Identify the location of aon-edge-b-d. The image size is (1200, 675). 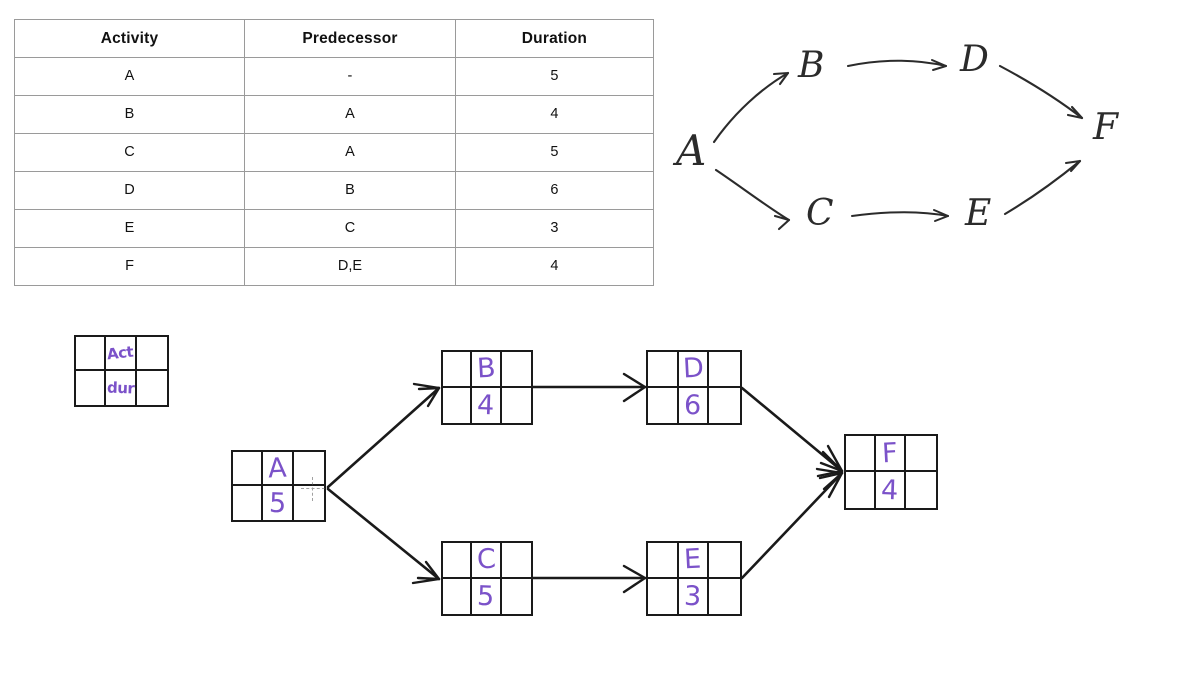
(589, 387).